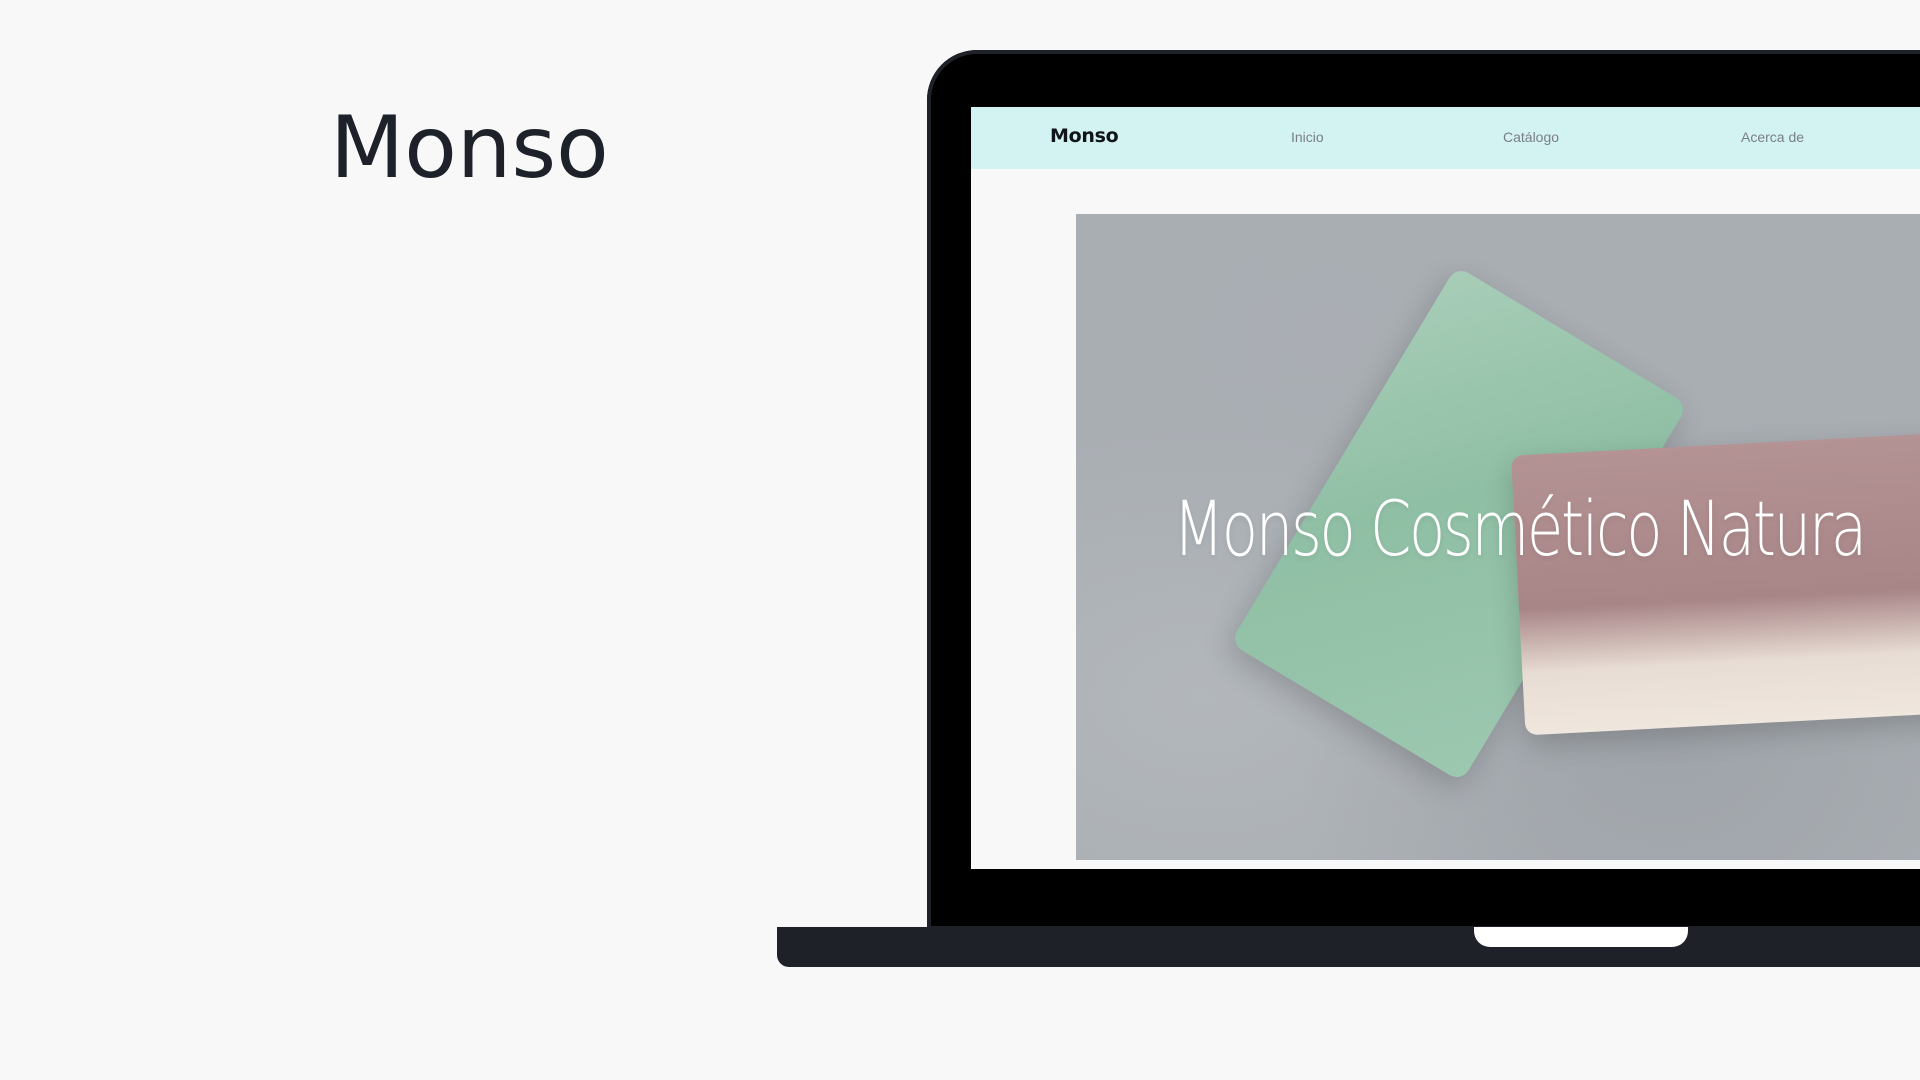 This screenshot has width=1920, height=1080. Describe the element at coordinates (1581, 937) in the screenshot. I see `laptop-notch` at that location.